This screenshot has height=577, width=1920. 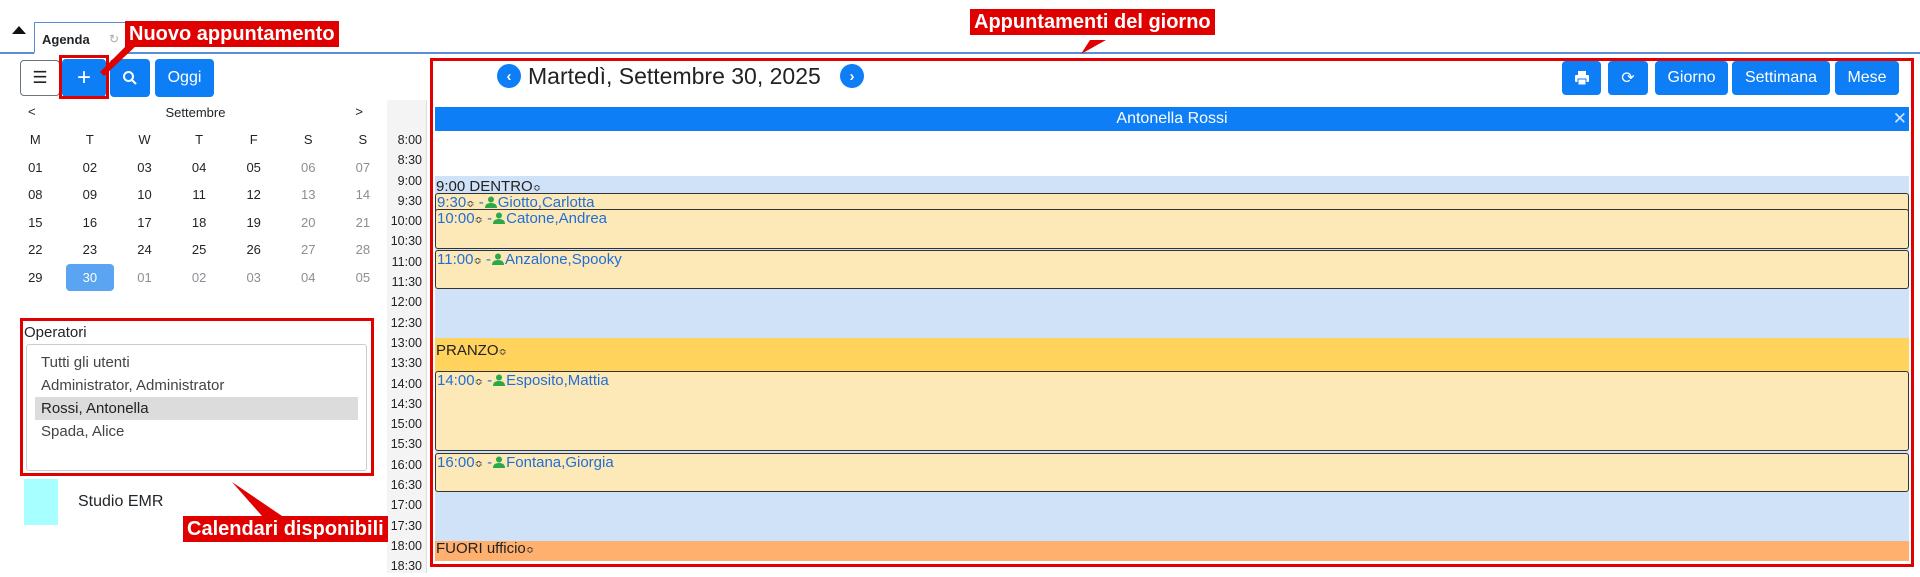 I want to click on annotation-day-appointments: Appuntamenti del giorno, so click(x=1092, y=22).